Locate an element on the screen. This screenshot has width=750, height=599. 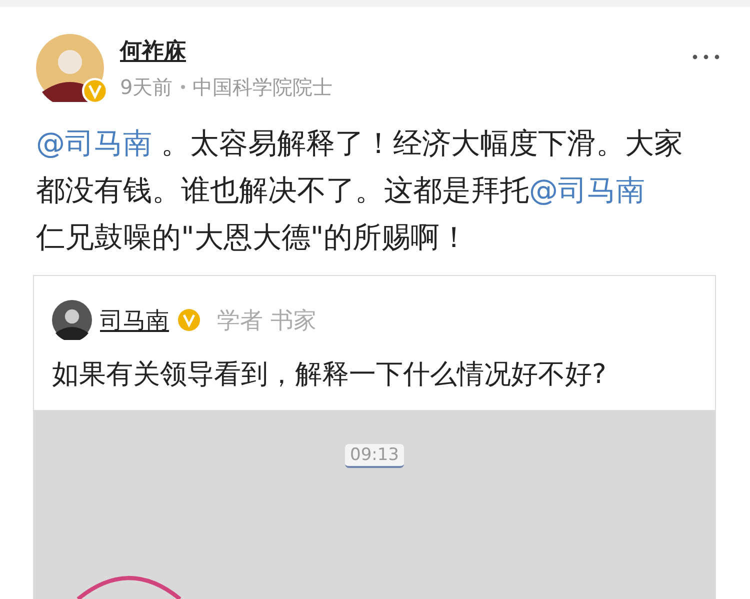
more-icon is located at coordinates (706, 57).